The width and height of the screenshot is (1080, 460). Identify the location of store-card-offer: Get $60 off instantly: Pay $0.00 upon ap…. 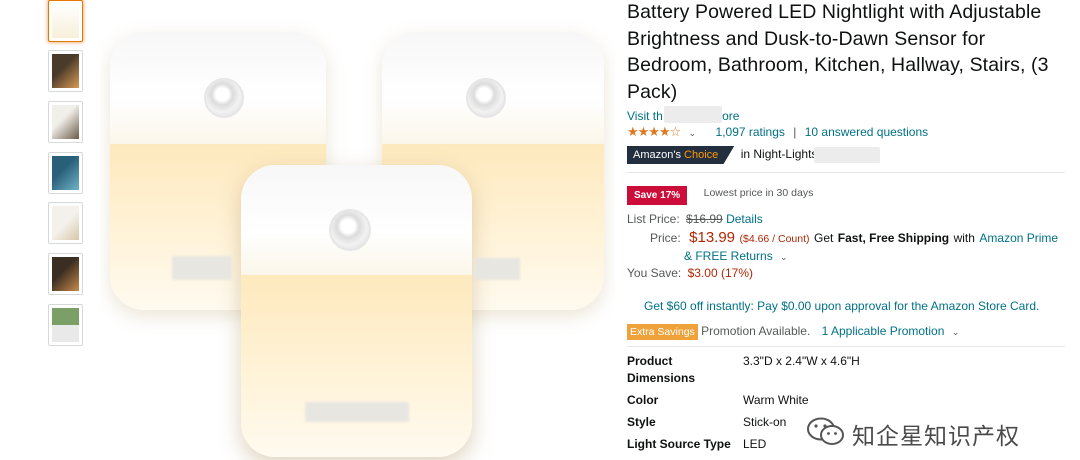
(841, 306).